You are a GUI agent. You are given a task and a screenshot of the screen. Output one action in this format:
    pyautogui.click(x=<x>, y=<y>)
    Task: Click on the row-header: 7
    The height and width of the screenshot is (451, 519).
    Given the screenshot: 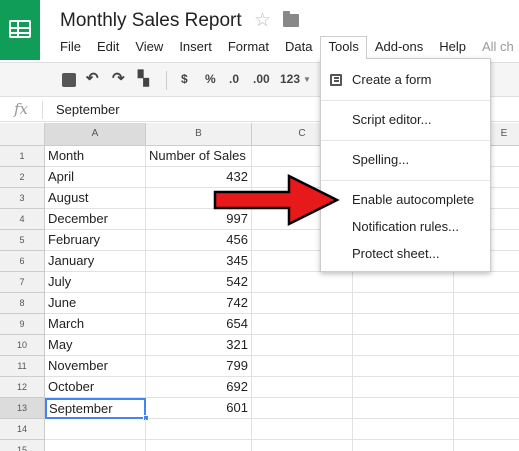 What is the action you would take?
    pyautogui.click(x=22, y=282)
    